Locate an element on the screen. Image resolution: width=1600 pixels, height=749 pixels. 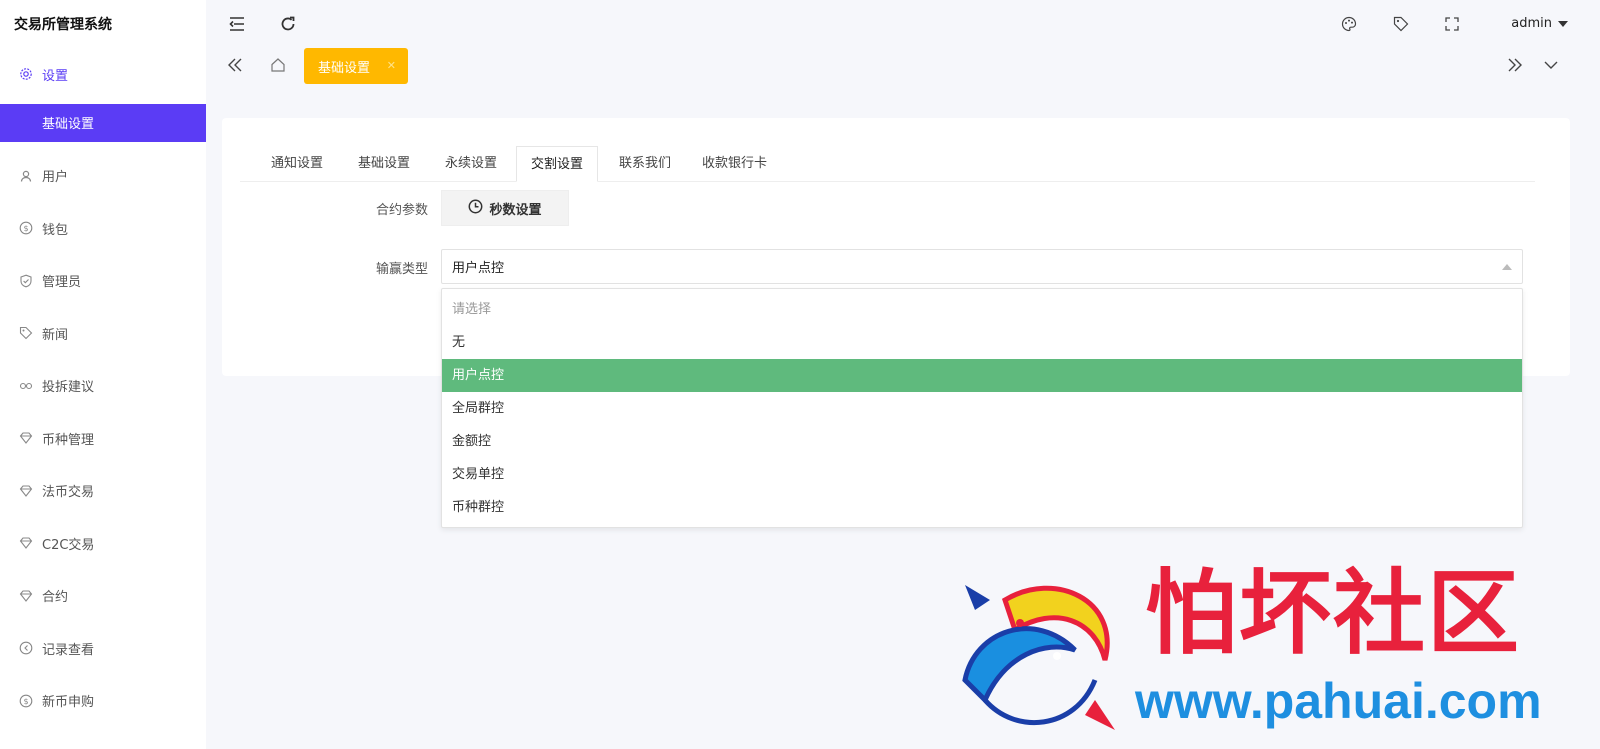
option-currency-group-control: 币种群控 is located at coordinates (982, 507).